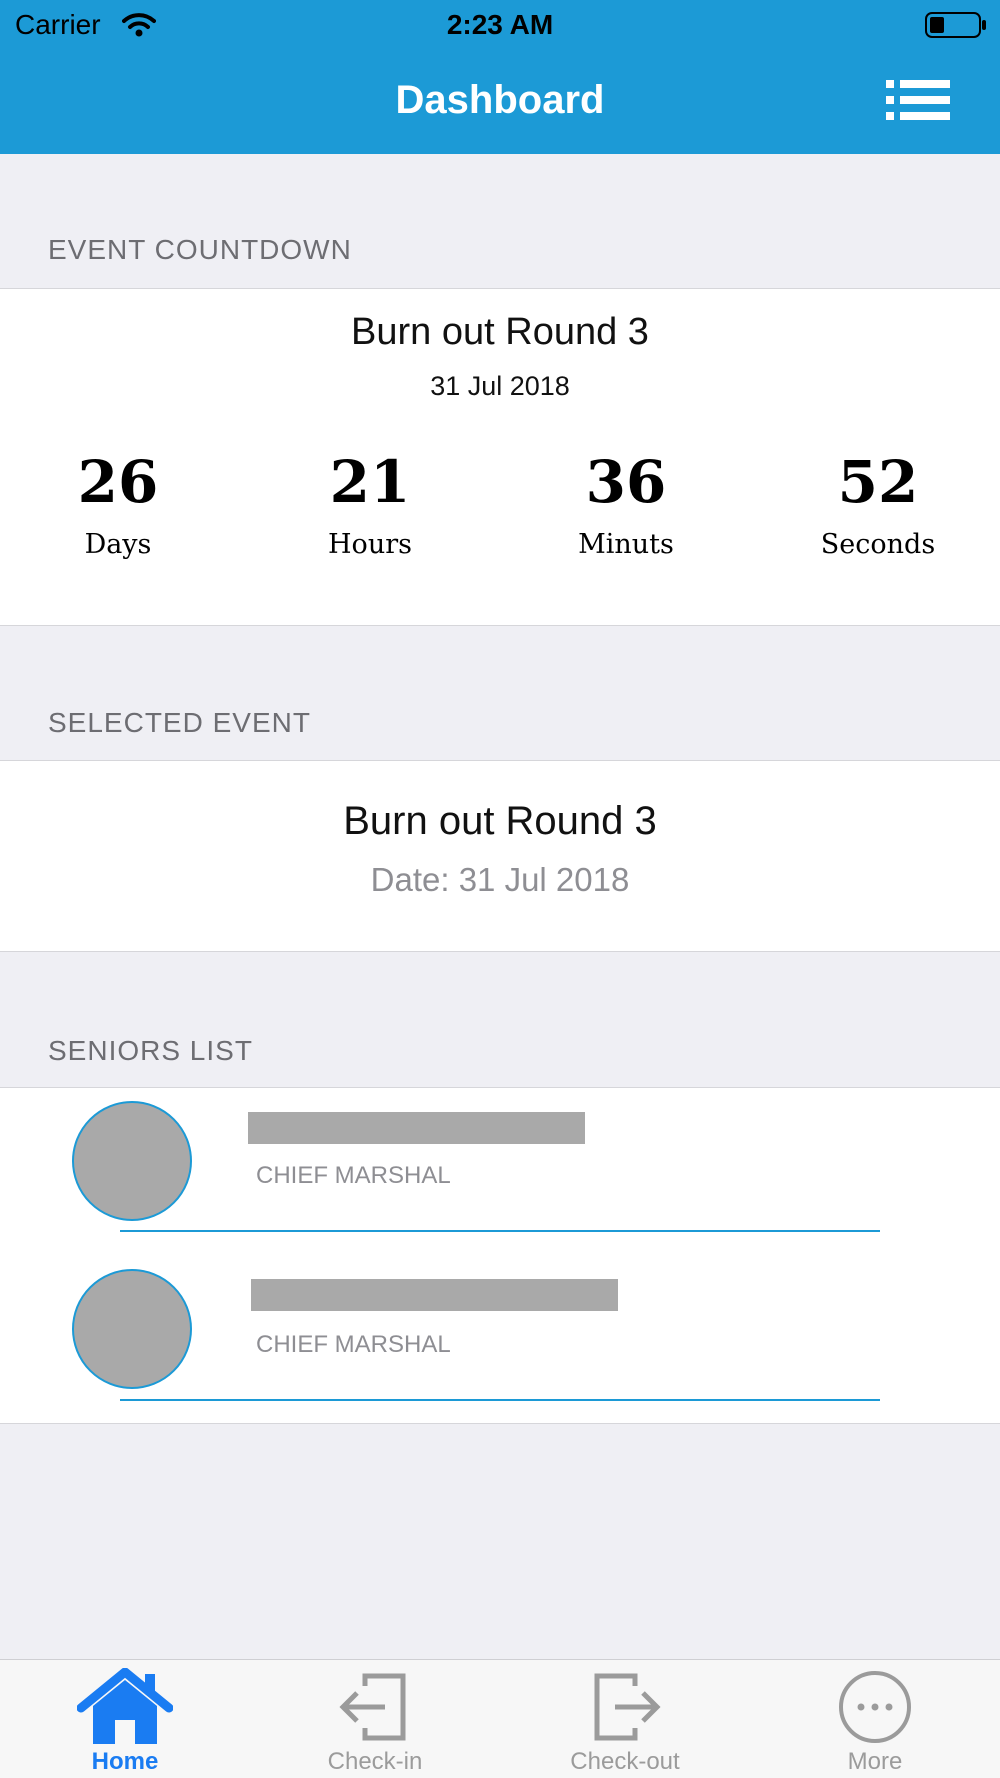 This screenshot has height=1778, width=1000. What do you see at coordinates (370, 482) in the screenshot?
I see `countdown-value: 21` at bounding box center [370, 482].